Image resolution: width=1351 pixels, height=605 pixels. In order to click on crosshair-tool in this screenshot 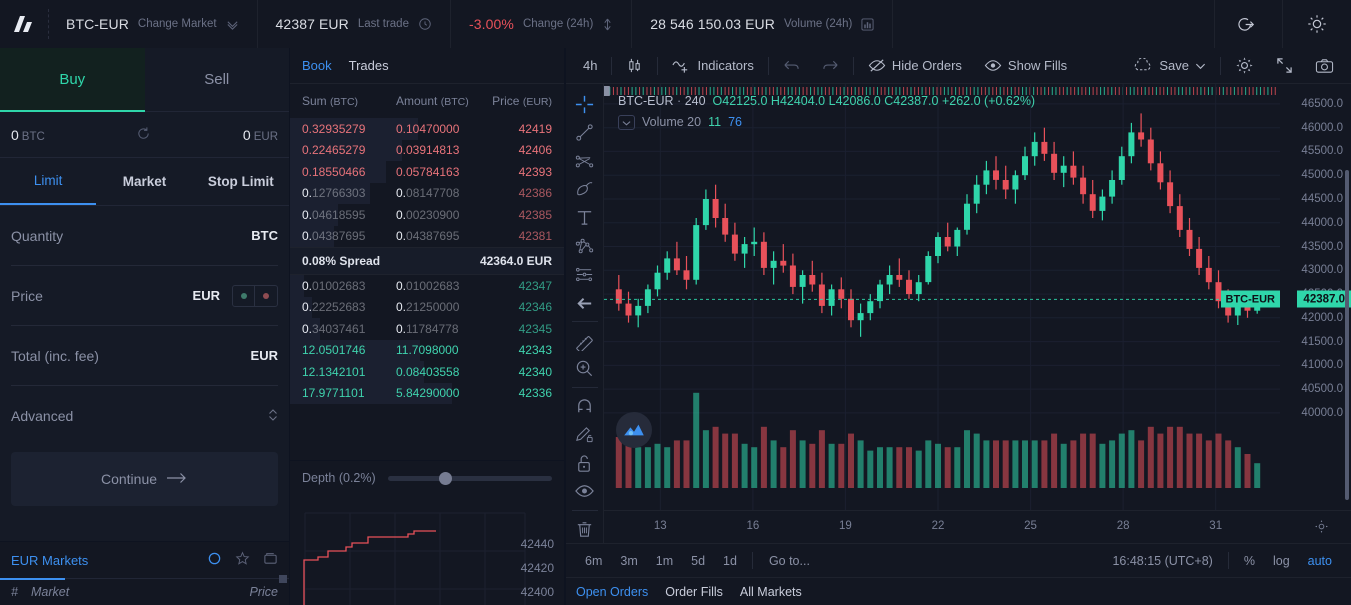, I will do `click(585, 104)`.